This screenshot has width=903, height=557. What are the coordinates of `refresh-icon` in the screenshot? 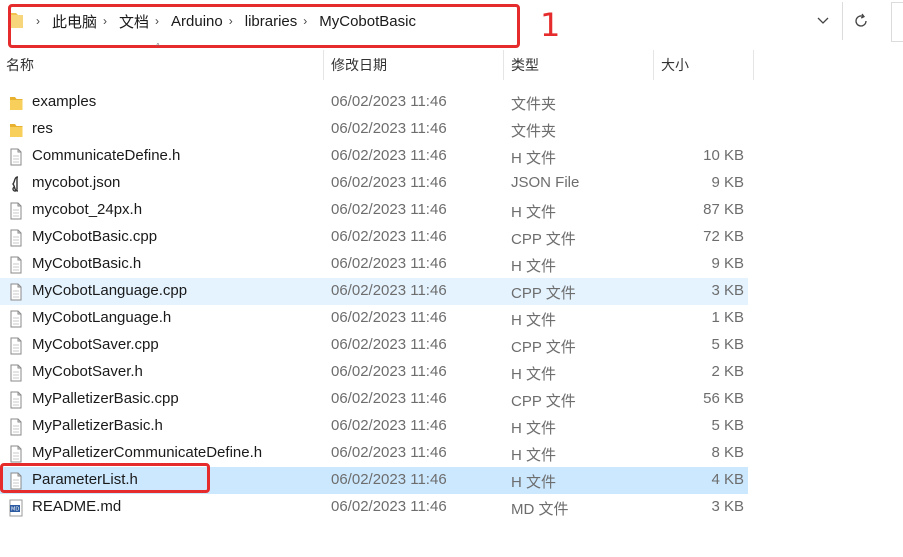 It's located at (861, 20).